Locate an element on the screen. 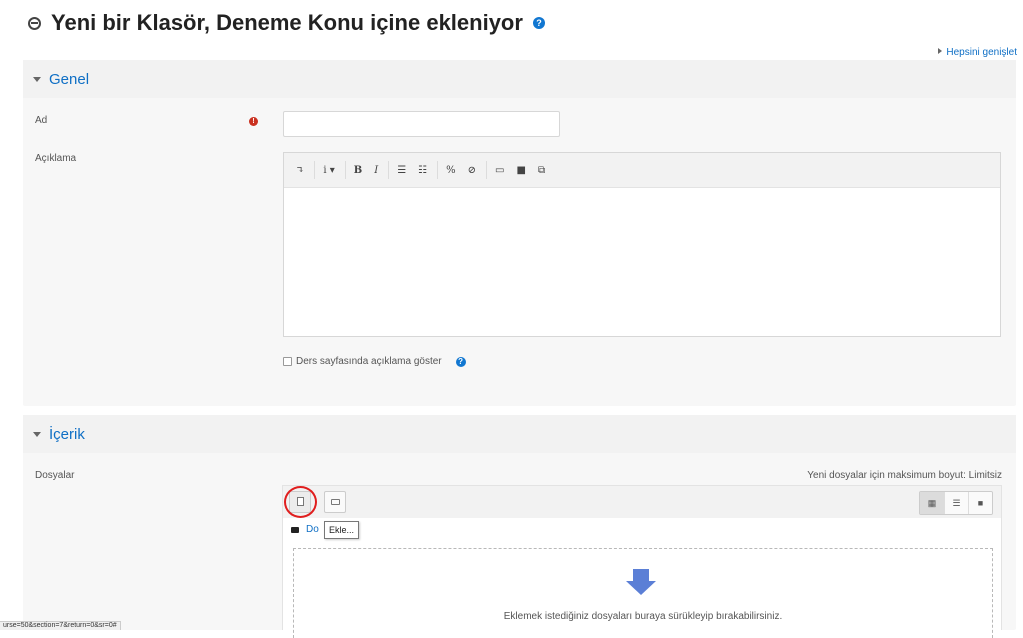  path-label: Do is located at coordinates (312, 529).